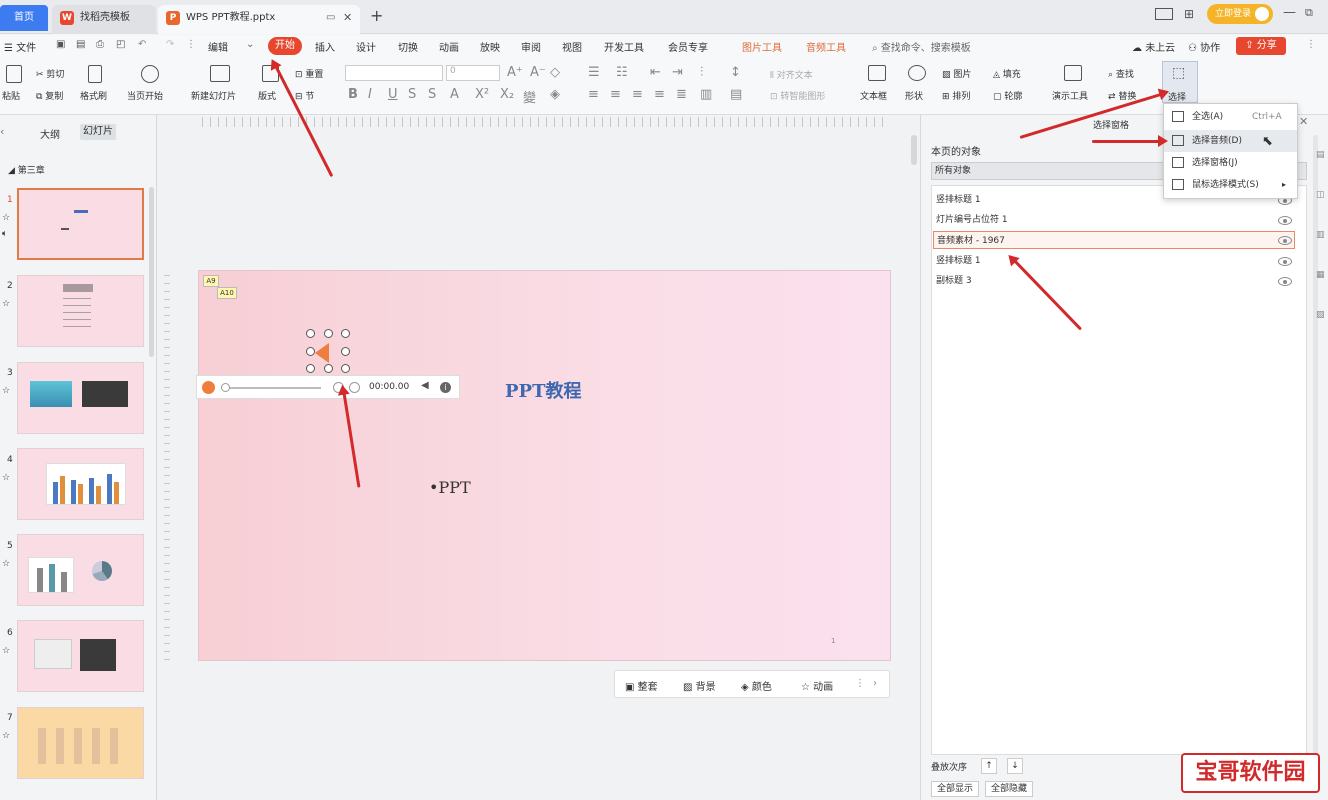 Image resolution: width=1328 pixels, height=800 pixels. What do you see at coordinates (1070, 95) in the screenshot?
I see `presenter-tools-label: 演示工具` at bounding box center [1070, 95].